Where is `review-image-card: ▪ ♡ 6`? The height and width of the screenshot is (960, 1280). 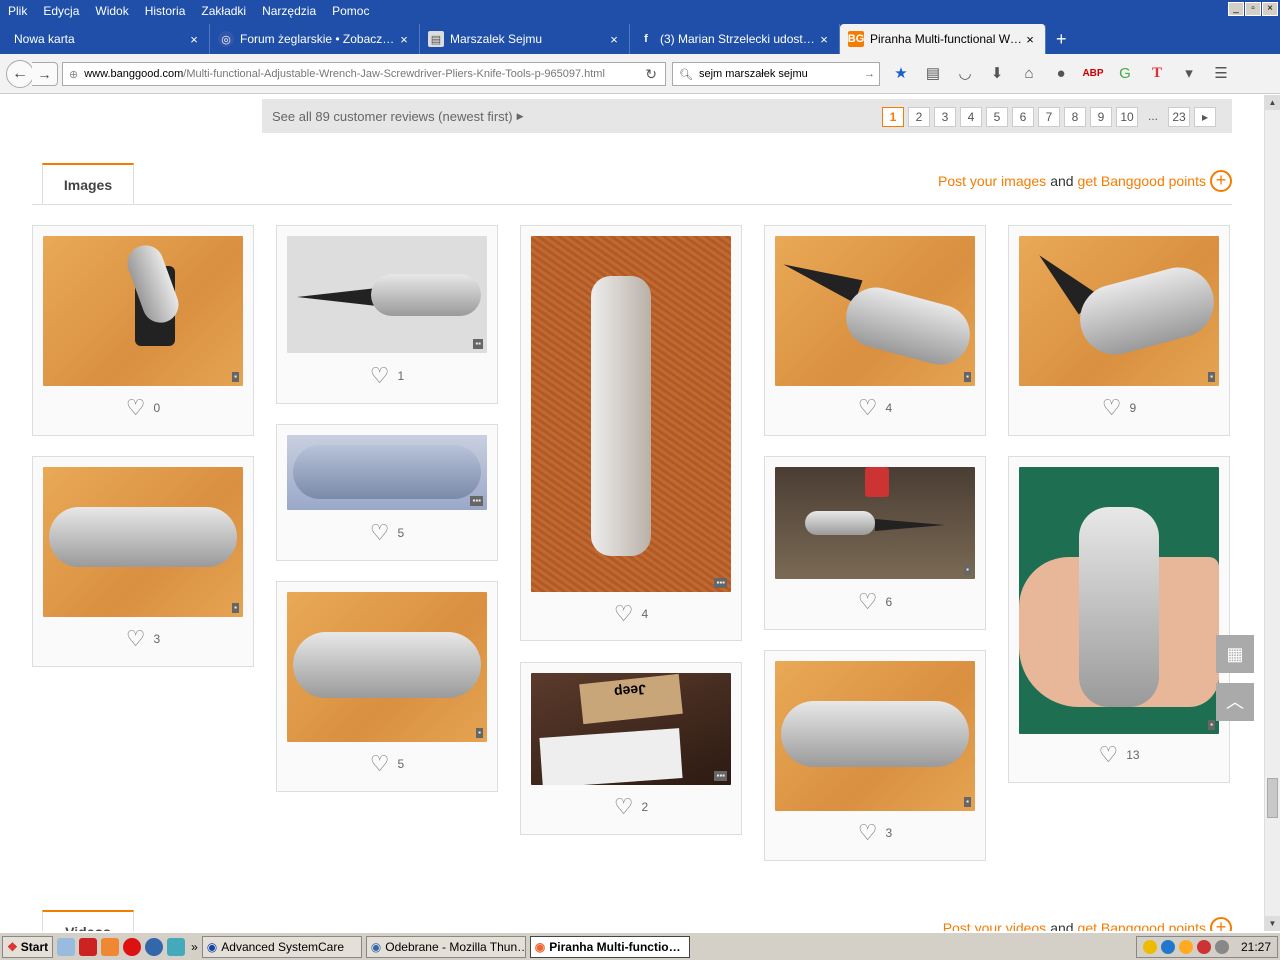
review-image-card: ▪ ♡ 6 is located at coordinates (875, 543).